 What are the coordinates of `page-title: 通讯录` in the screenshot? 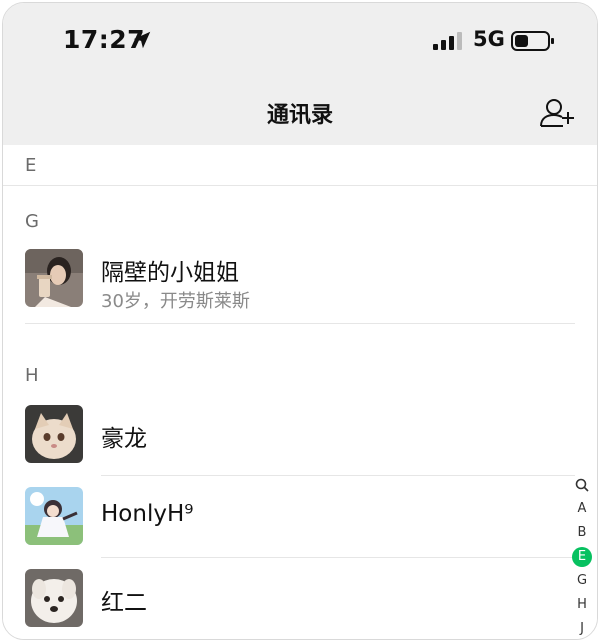 It's located at (299, 115).